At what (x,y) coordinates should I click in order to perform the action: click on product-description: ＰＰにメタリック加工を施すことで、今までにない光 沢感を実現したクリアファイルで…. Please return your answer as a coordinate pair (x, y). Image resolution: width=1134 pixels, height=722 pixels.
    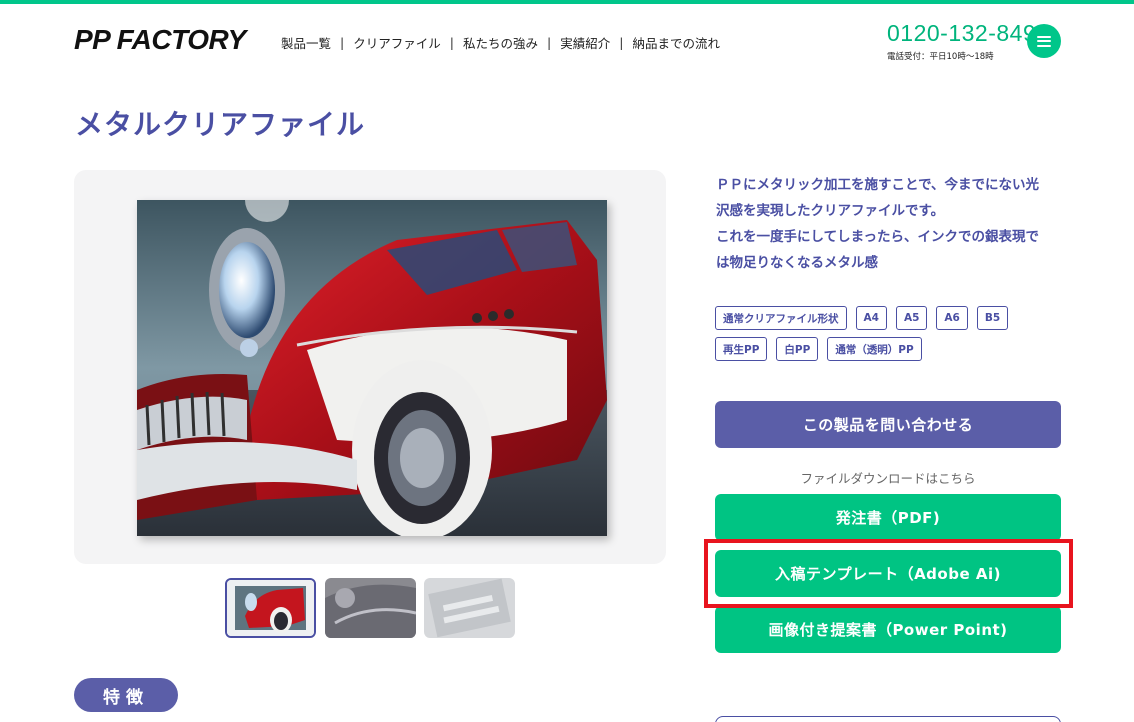
    Looking at the image, I should click on (891, 224).